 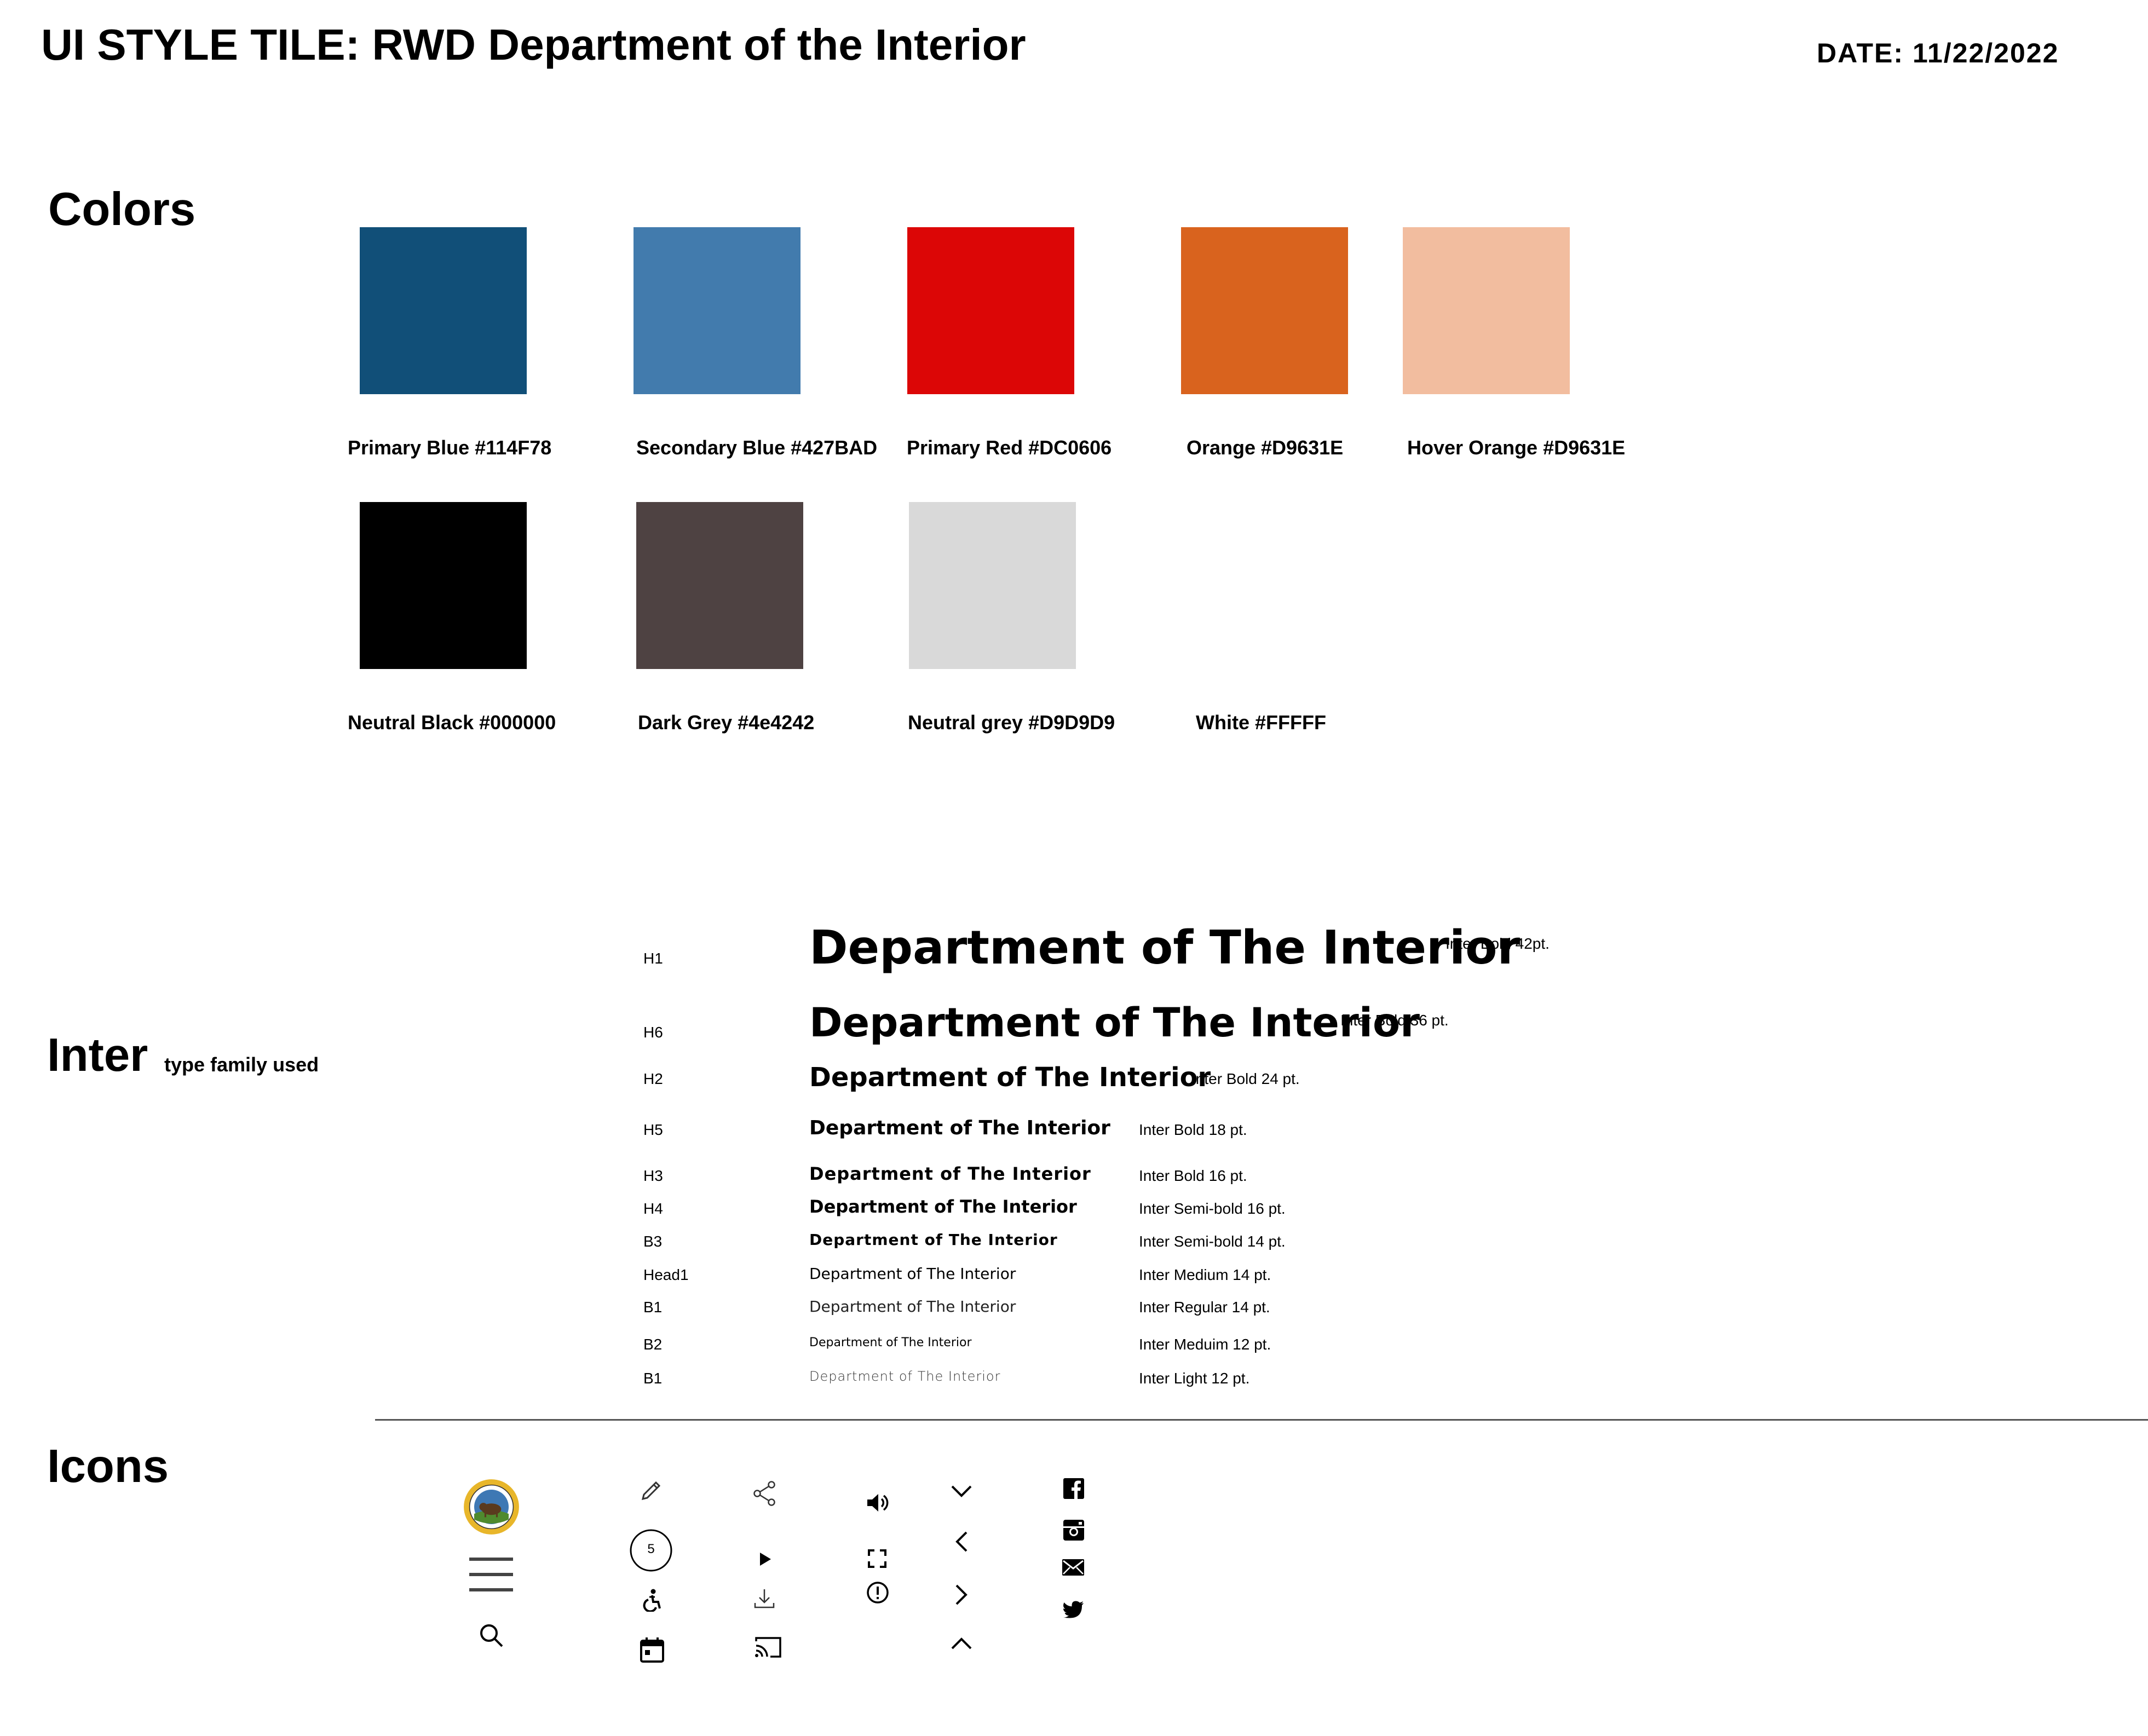 I want to click on numbered-circle-icon: 5, so click(x=651, y=1551).